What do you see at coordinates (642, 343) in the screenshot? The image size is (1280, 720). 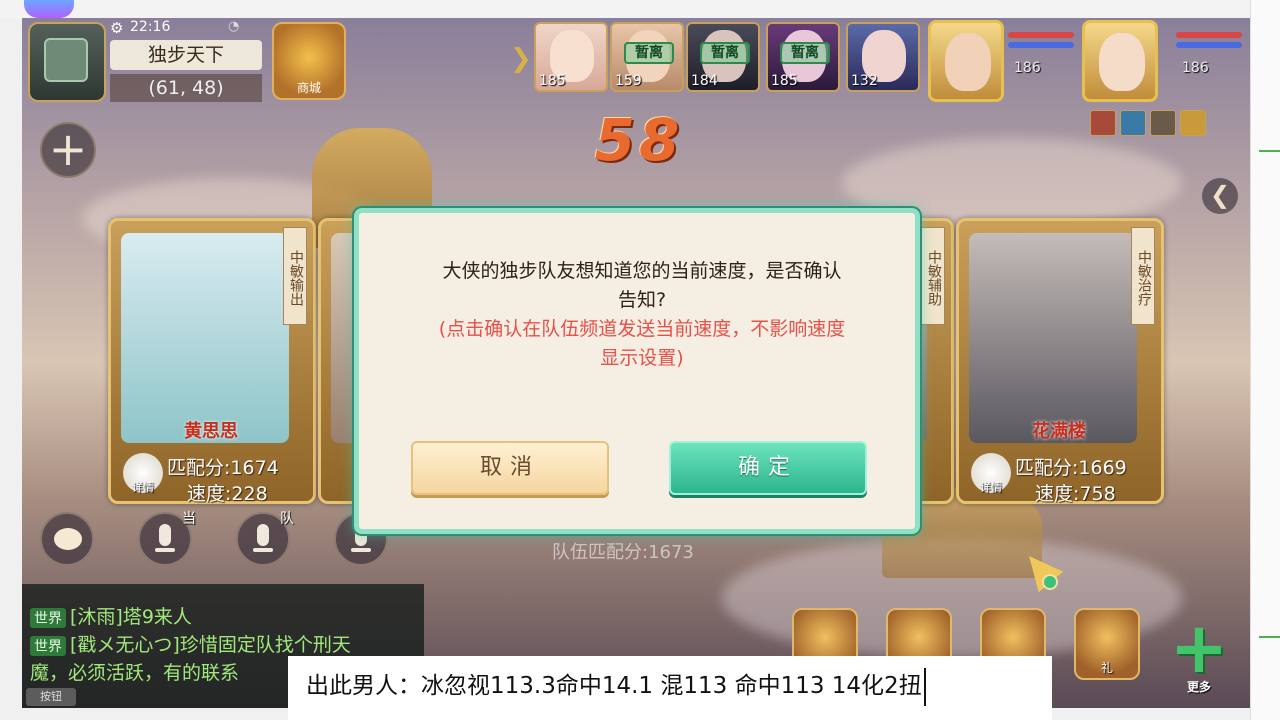 I see `dialog-note: (点击确认在队伍频道发送当前速度，不影响速度显示设置)` at bounding box center [642, 343].